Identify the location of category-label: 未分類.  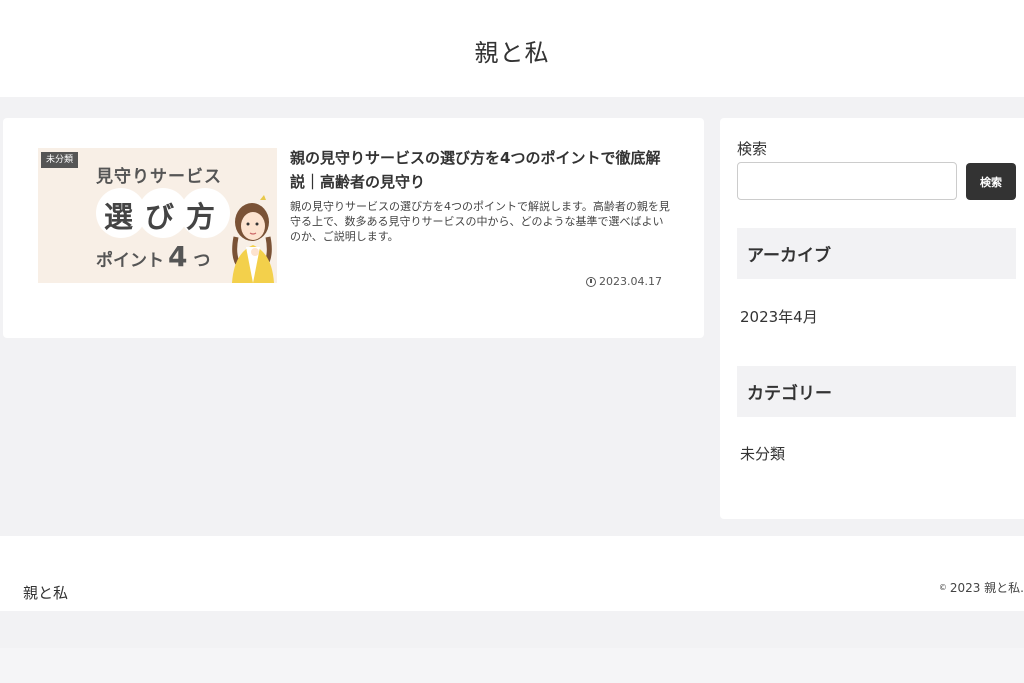
(60, 160).